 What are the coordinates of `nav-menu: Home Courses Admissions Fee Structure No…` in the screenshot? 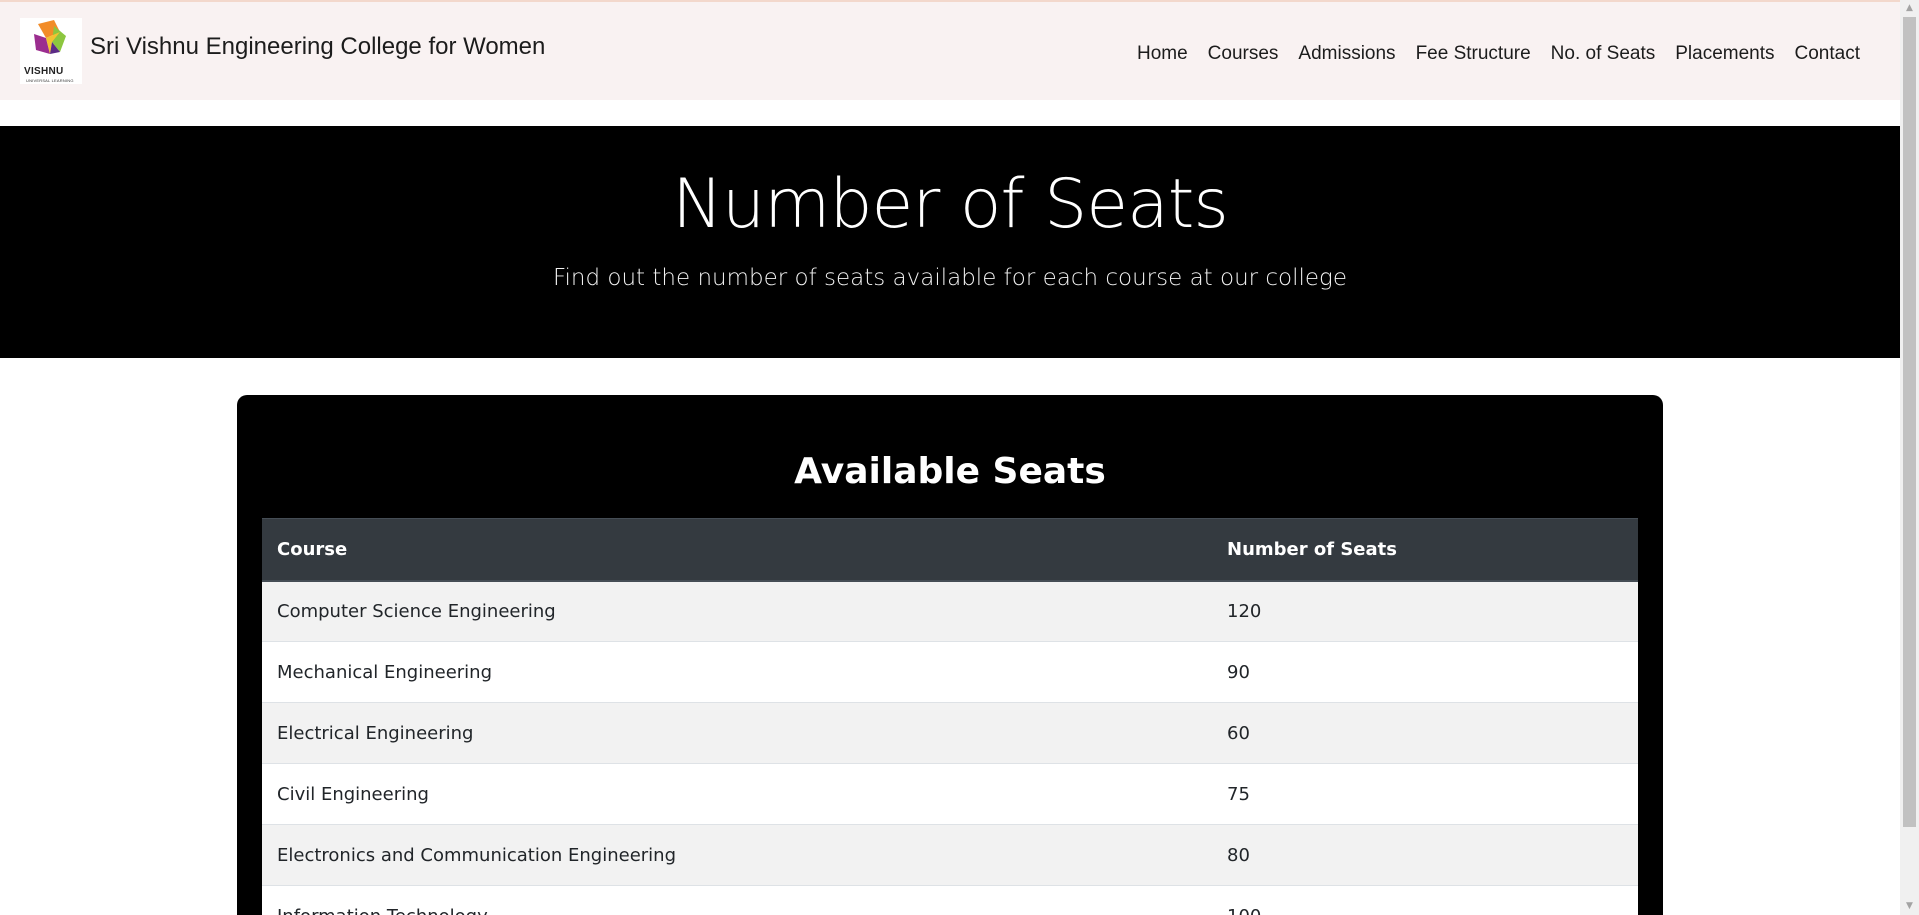 It's located at (1498, 54).